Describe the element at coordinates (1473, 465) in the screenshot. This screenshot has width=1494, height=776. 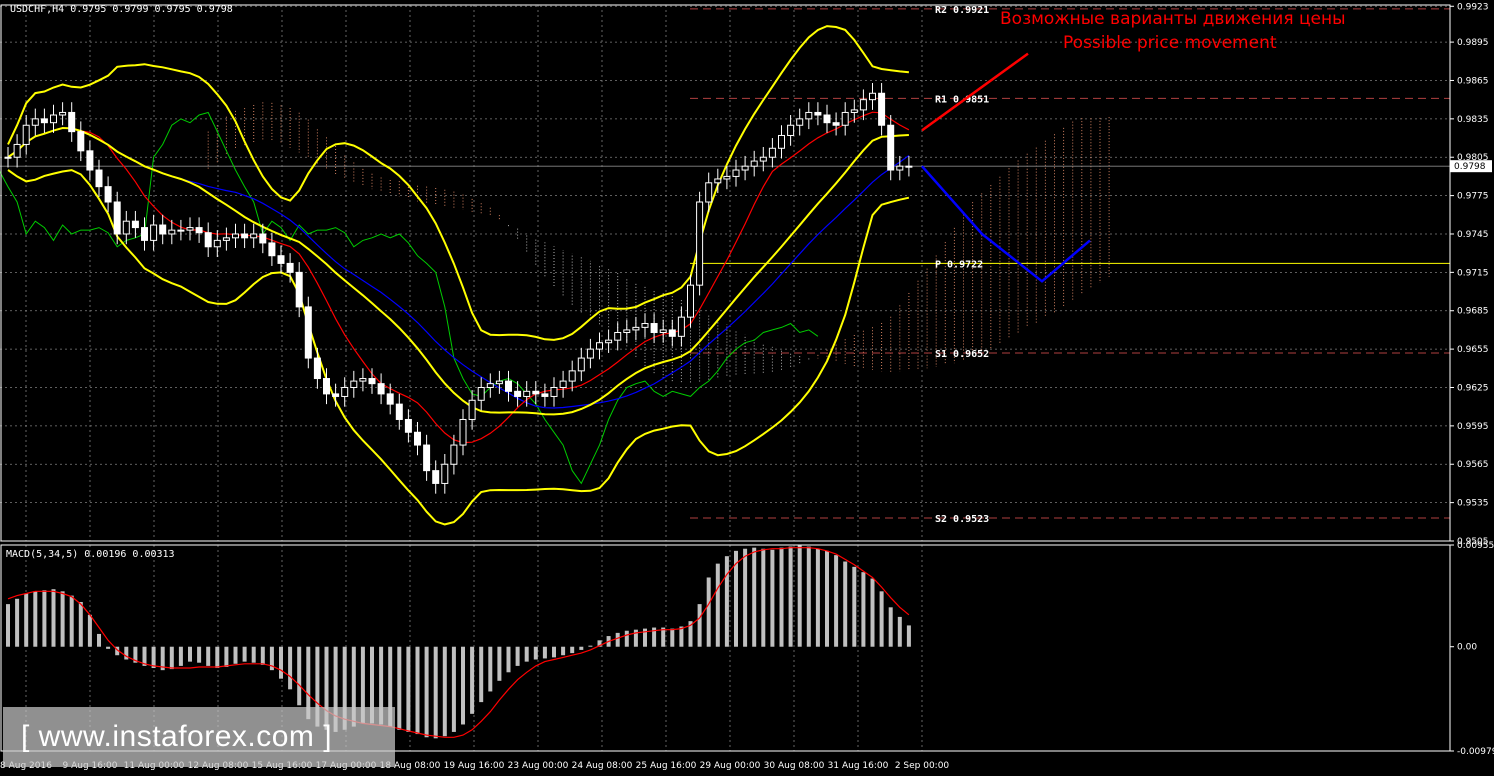
I see `y-tick-label: 0.9565` at that location.